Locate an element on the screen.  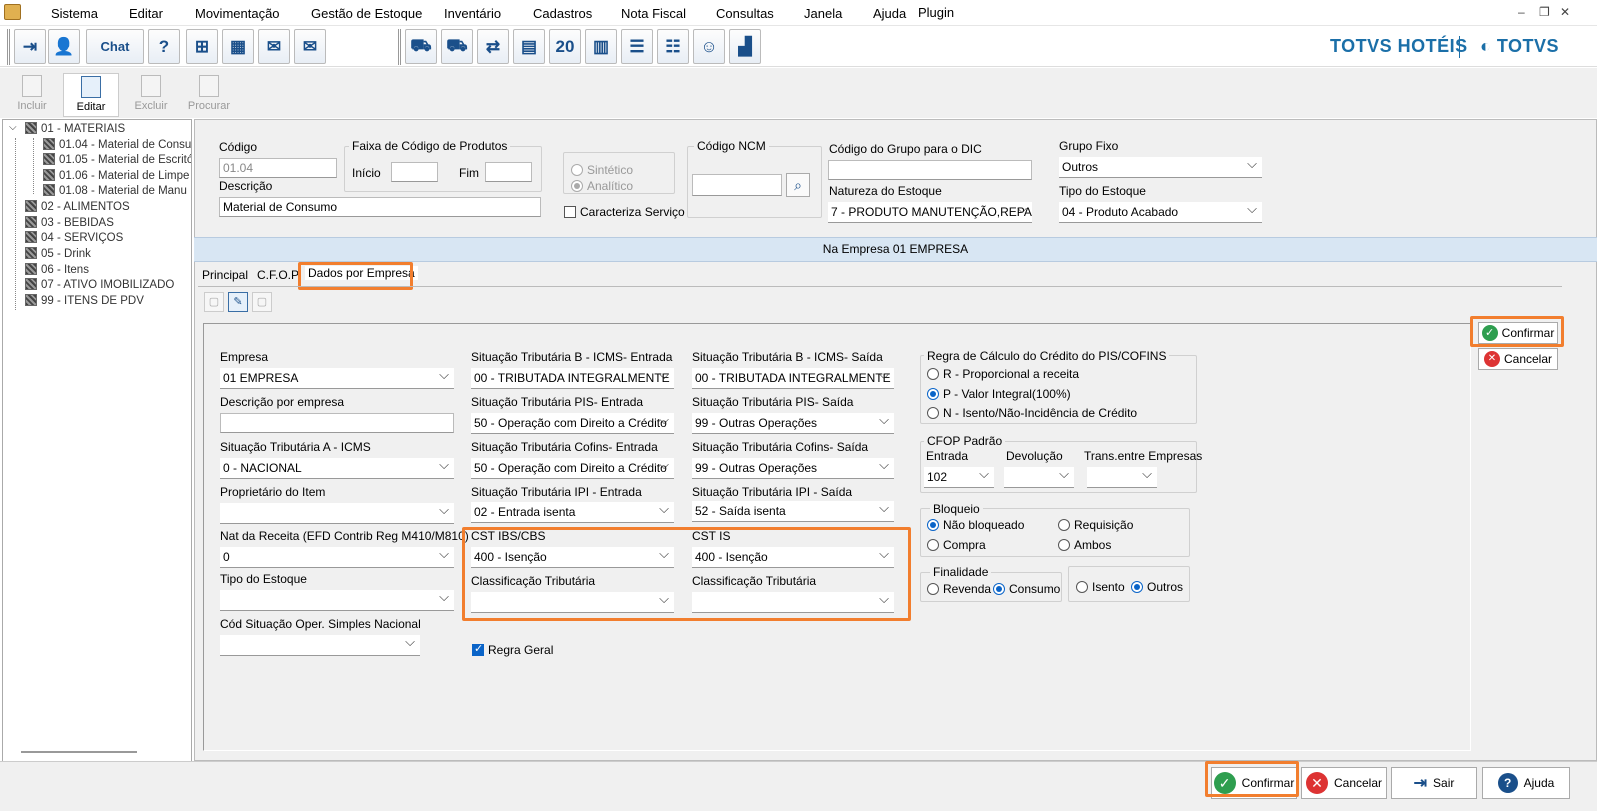
sit-a-select: 0 - NACIONAL is located at coordinates (337, 468).